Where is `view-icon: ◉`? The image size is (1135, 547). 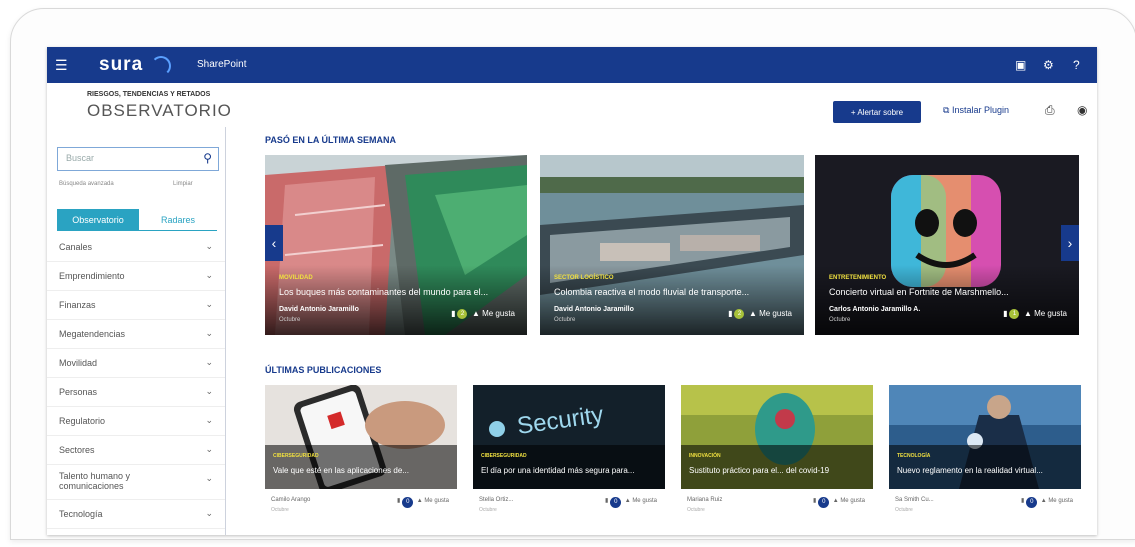 view-icon: ◉ is located at coordinates (1082, 110).